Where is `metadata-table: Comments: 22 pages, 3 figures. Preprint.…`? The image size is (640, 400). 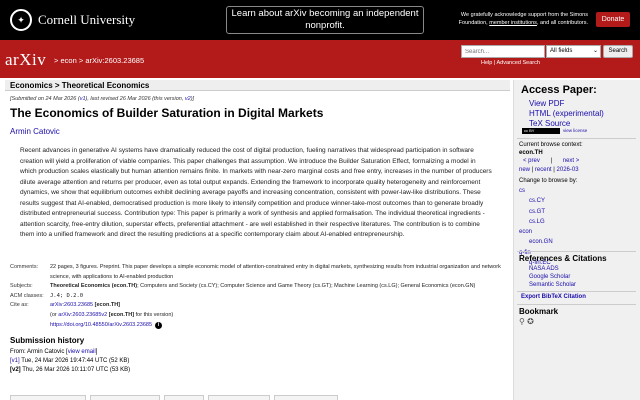
metadata-table: Comments: 22 pages, 3 figures. Preprint.… is located at coordinates (260, 296).